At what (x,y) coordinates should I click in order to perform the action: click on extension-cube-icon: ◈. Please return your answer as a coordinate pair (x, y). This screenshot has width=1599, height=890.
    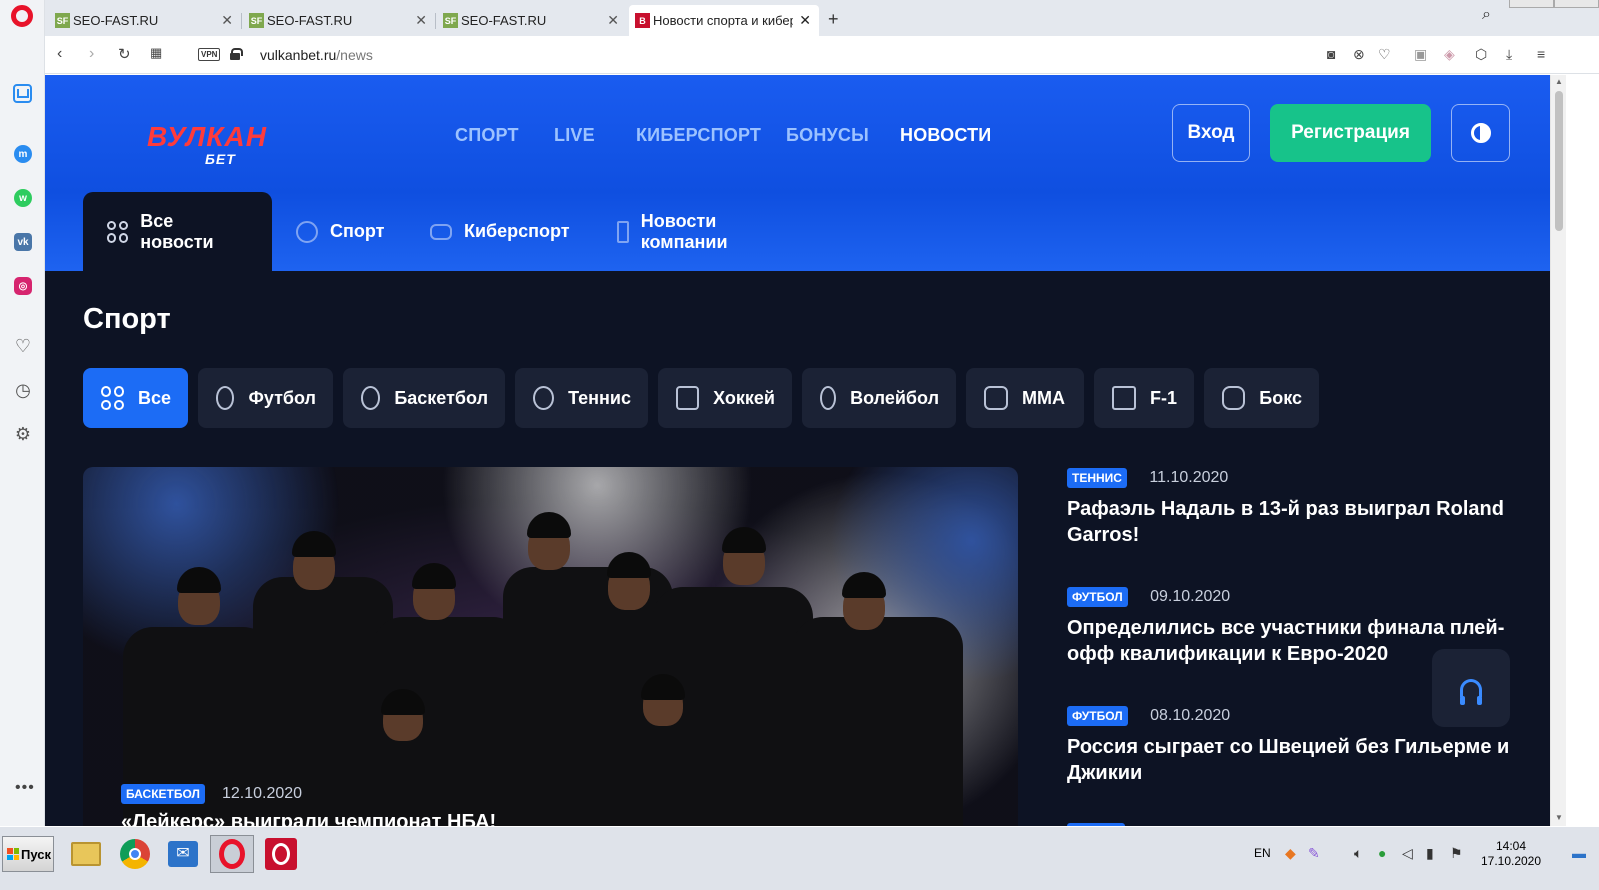
    Looking at the image, I should click on (1449, 54).